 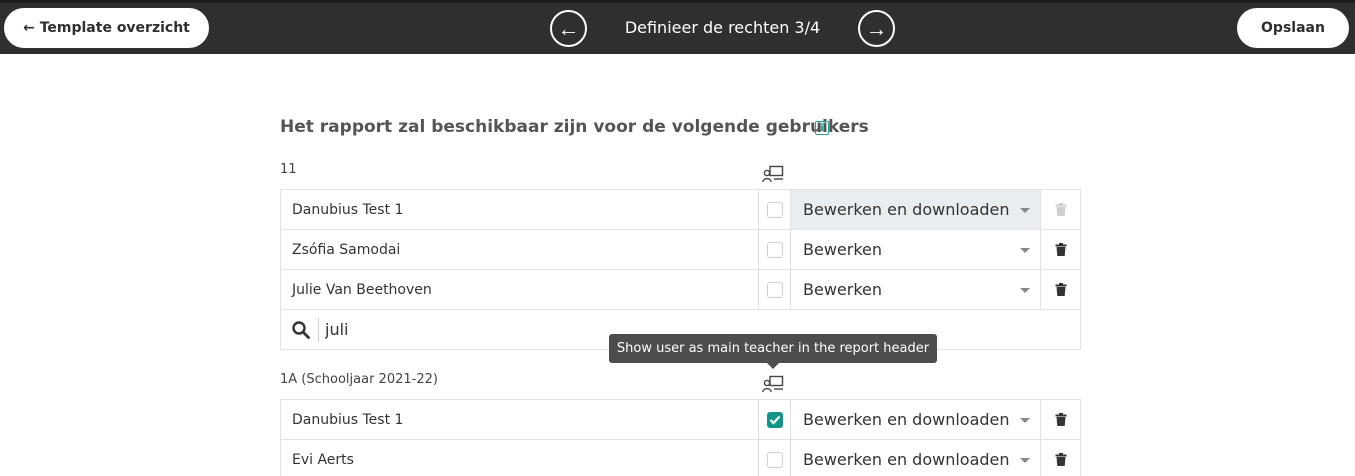 What do you see at coordinates (318, 329) in the screenshot?
I see `search-divider` at bounding box center [318, 329].